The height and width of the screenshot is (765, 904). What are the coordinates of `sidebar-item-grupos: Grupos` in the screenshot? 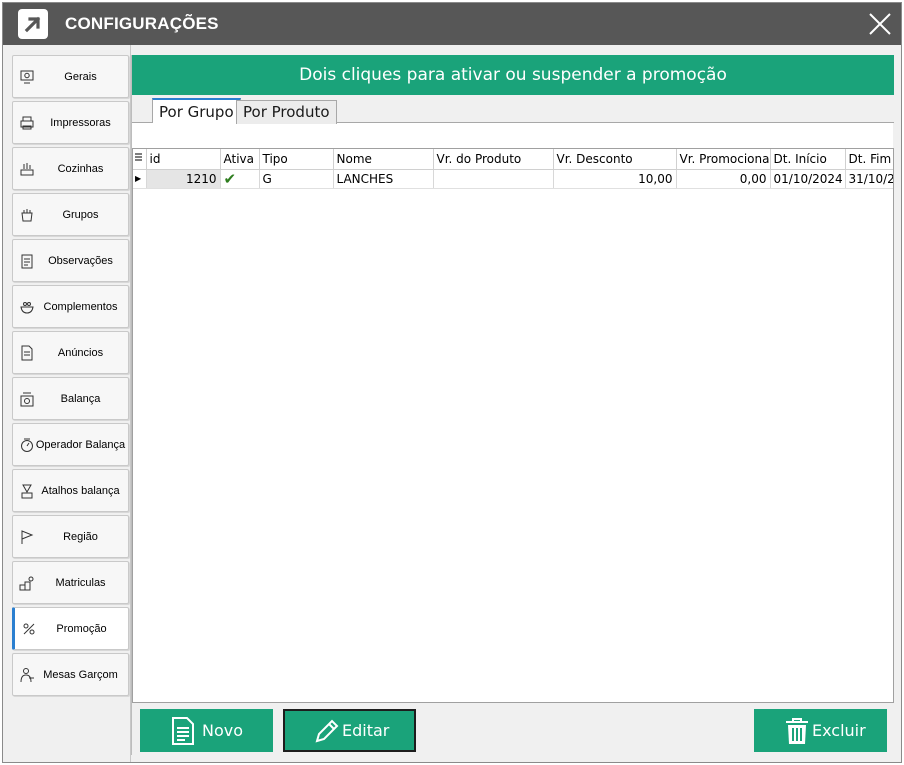 It's located at (70, 214).